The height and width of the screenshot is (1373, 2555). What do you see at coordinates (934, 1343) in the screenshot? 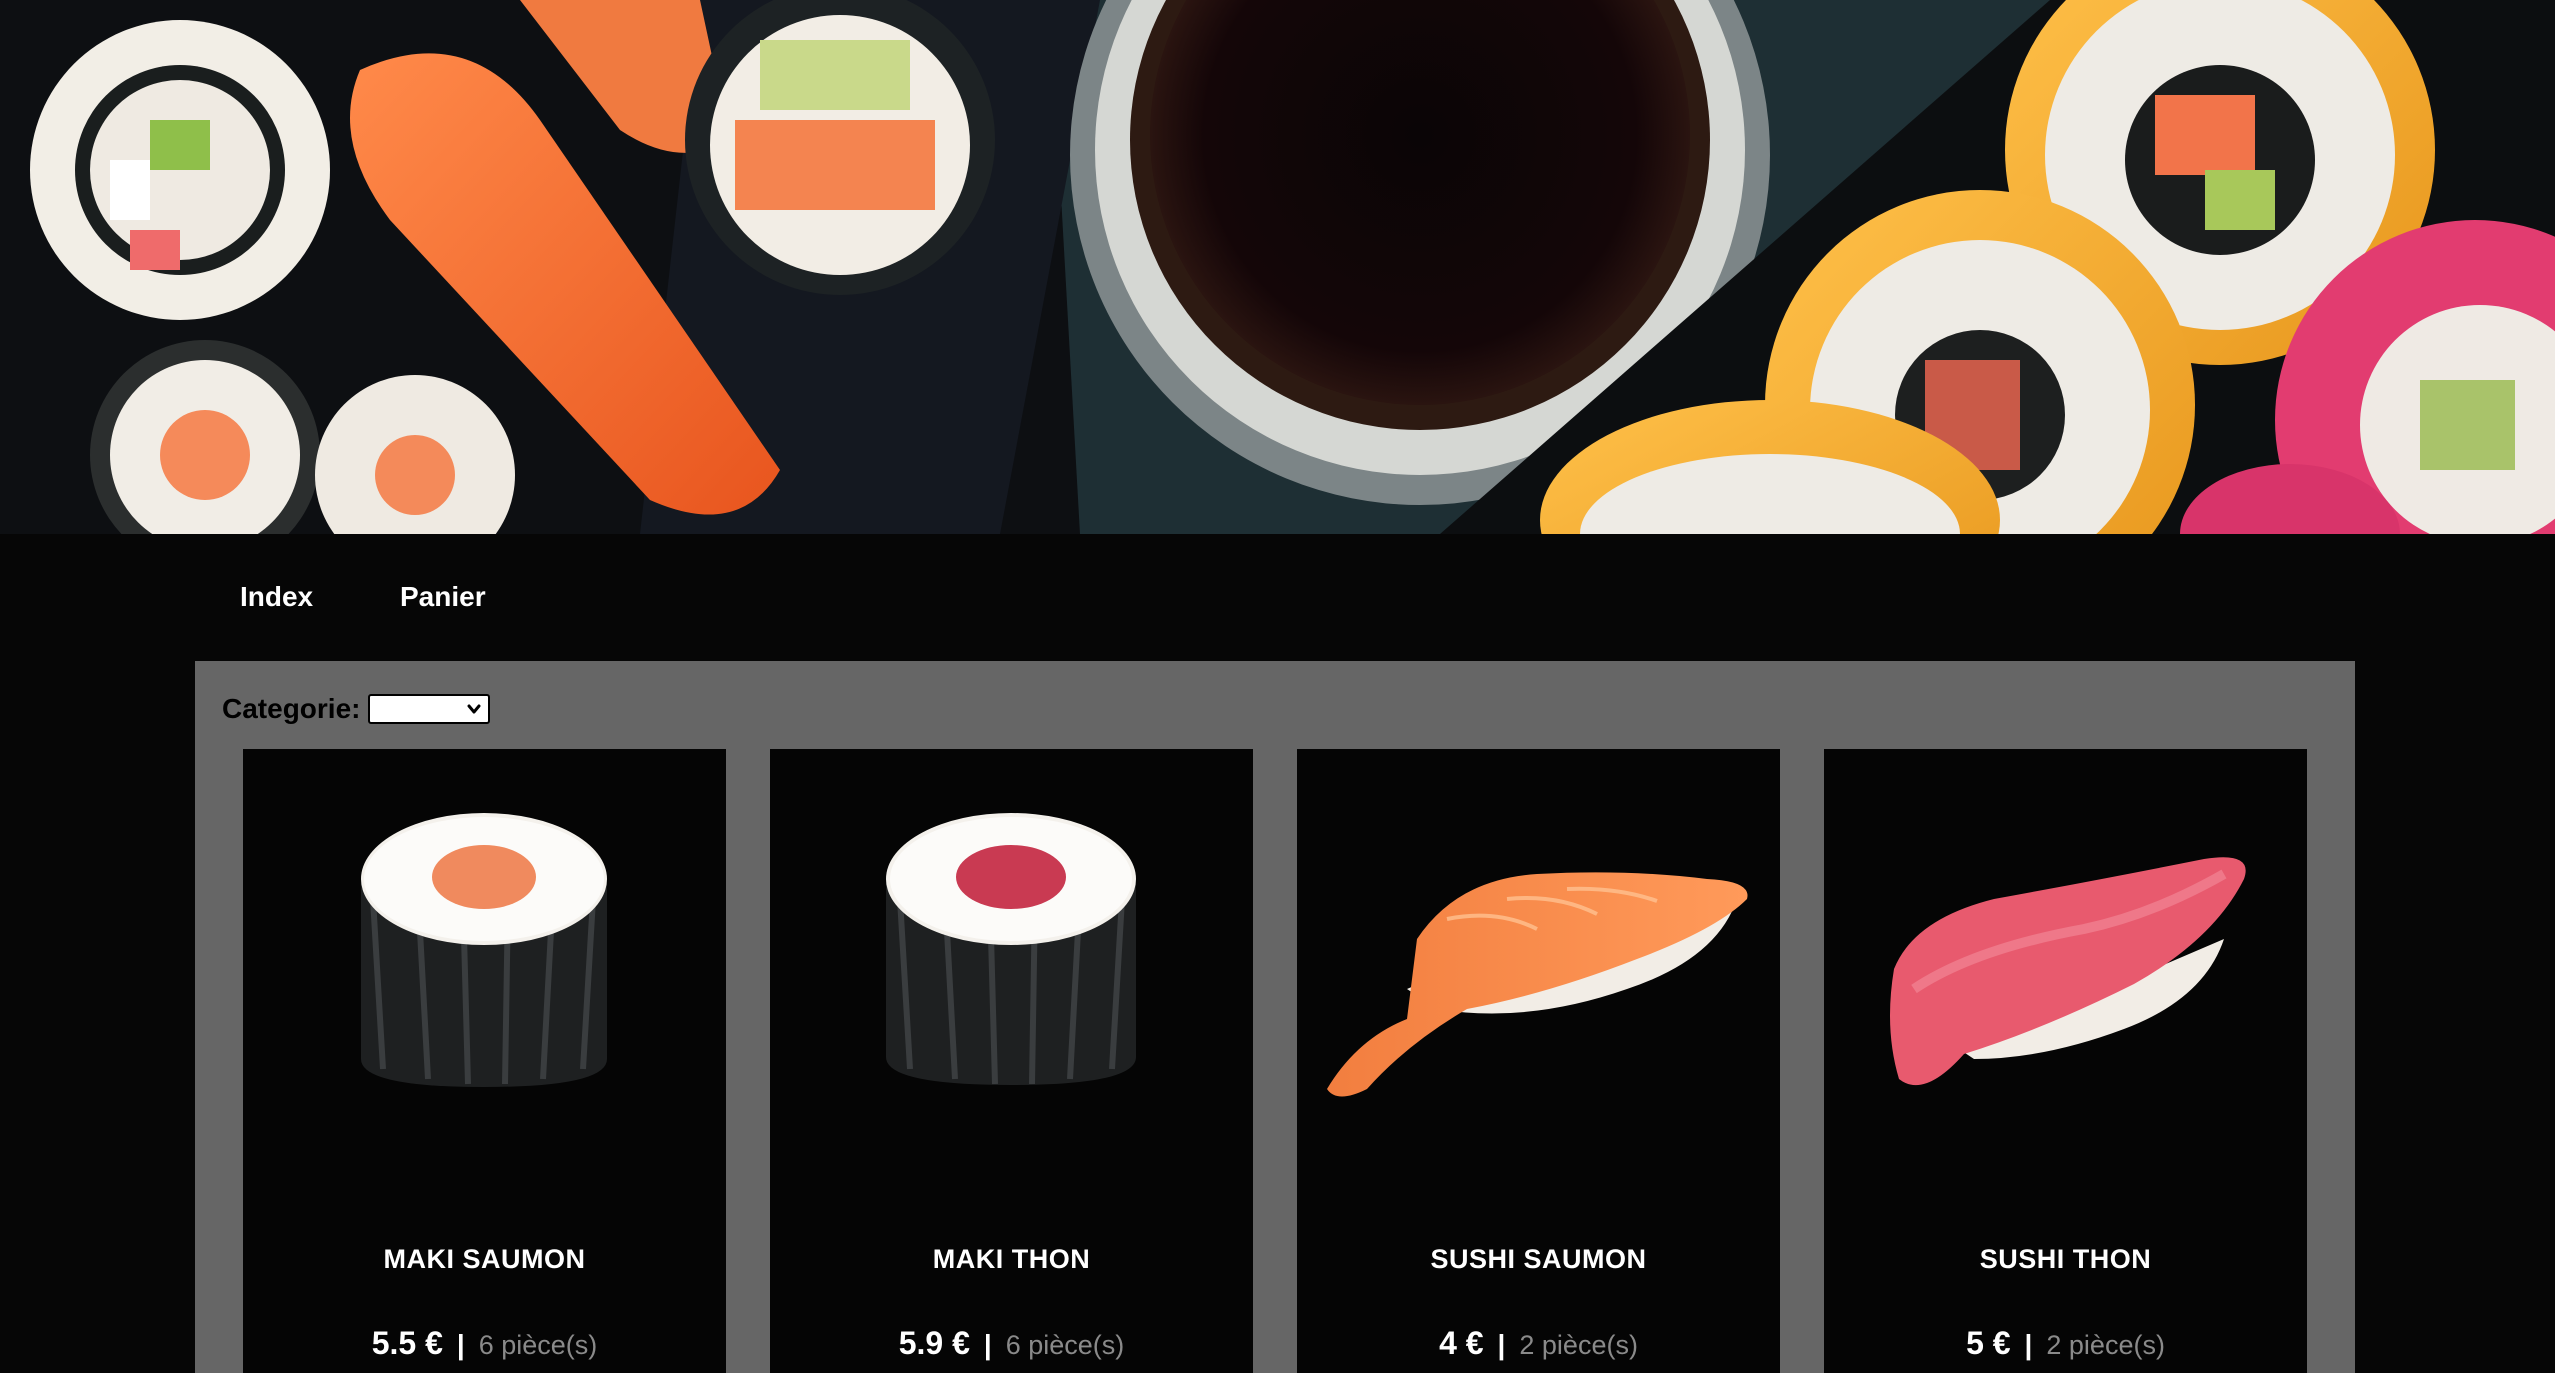
I see `product-price: 5.9 €` at bounding box center [934, 1343].